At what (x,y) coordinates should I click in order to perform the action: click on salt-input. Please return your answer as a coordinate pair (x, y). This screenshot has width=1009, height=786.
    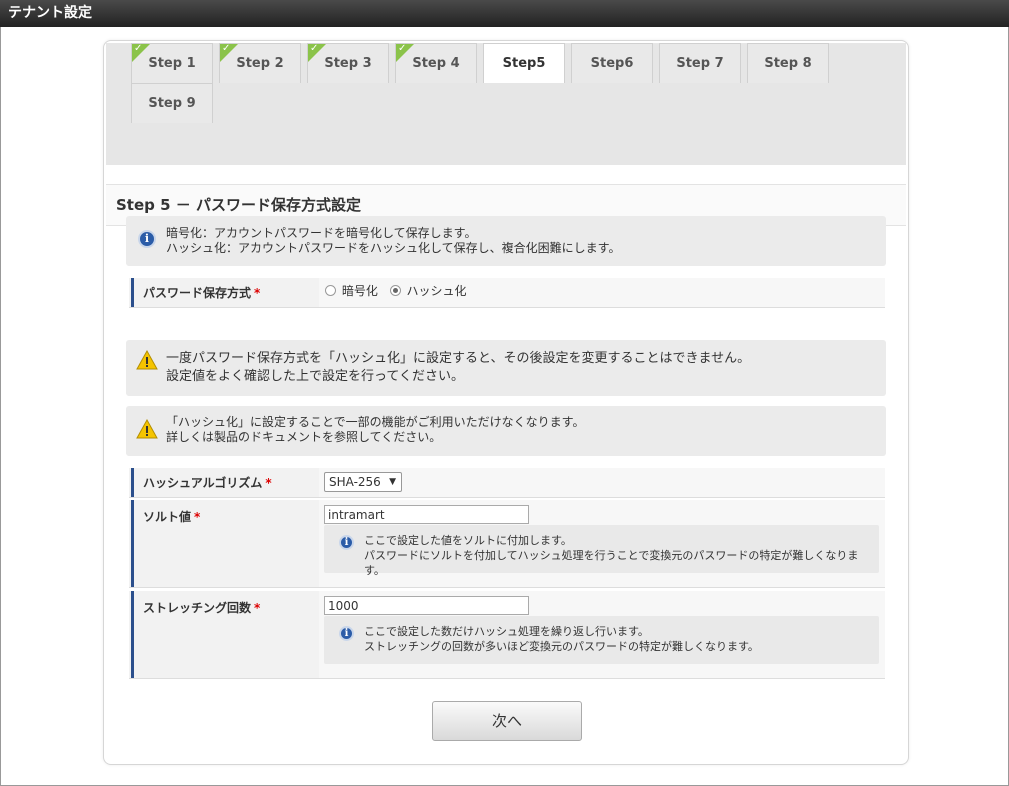
    Looking at the image, I should click on (426, 514).